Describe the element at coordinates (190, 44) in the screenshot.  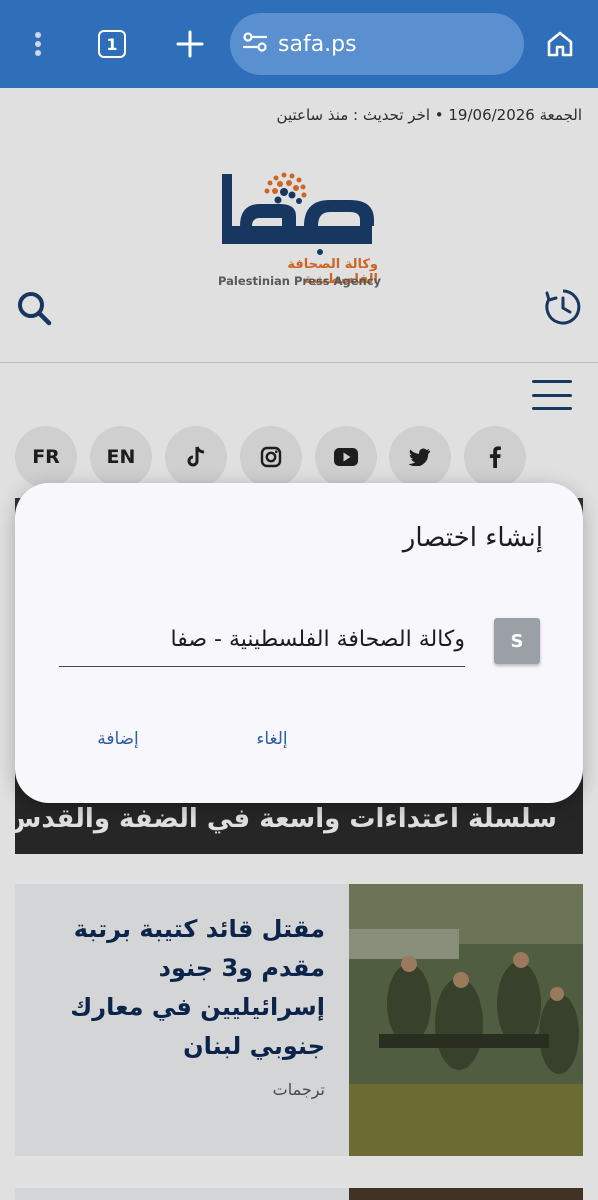
I see `new-tab-icon` at that location.